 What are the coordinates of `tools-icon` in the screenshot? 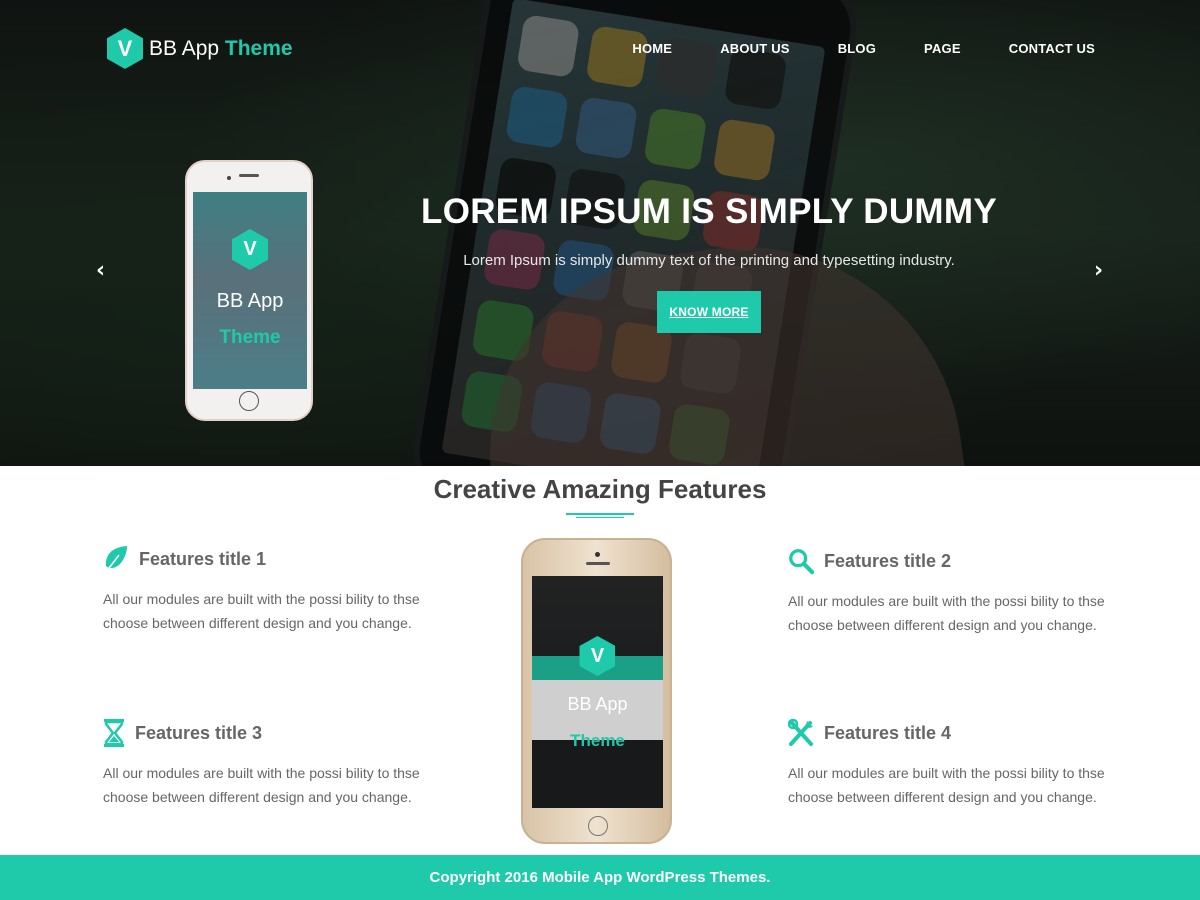 It's located at (800, 732).